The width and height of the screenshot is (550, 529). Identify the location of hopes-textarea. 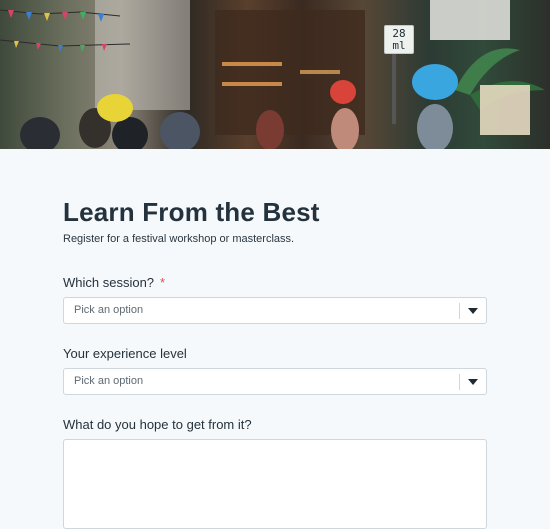
(275, 484).